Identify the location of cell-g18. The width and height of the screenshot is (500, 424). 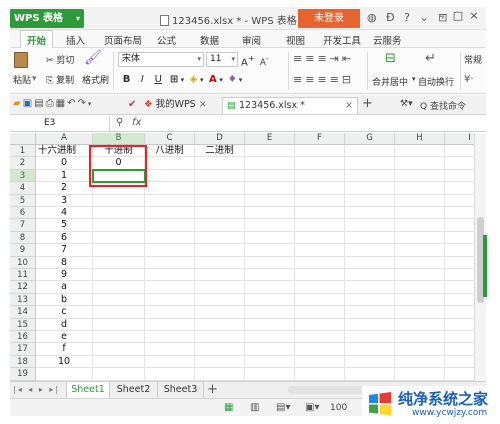
(370, 362).